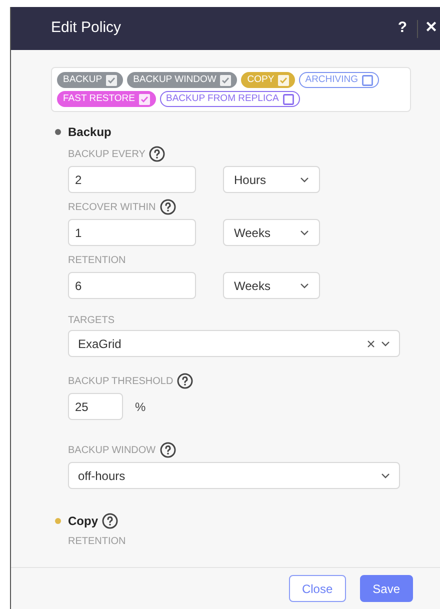  Describe the element at coordinates (402, 28) in the screenshot. I see `help-button: ?` at that location.